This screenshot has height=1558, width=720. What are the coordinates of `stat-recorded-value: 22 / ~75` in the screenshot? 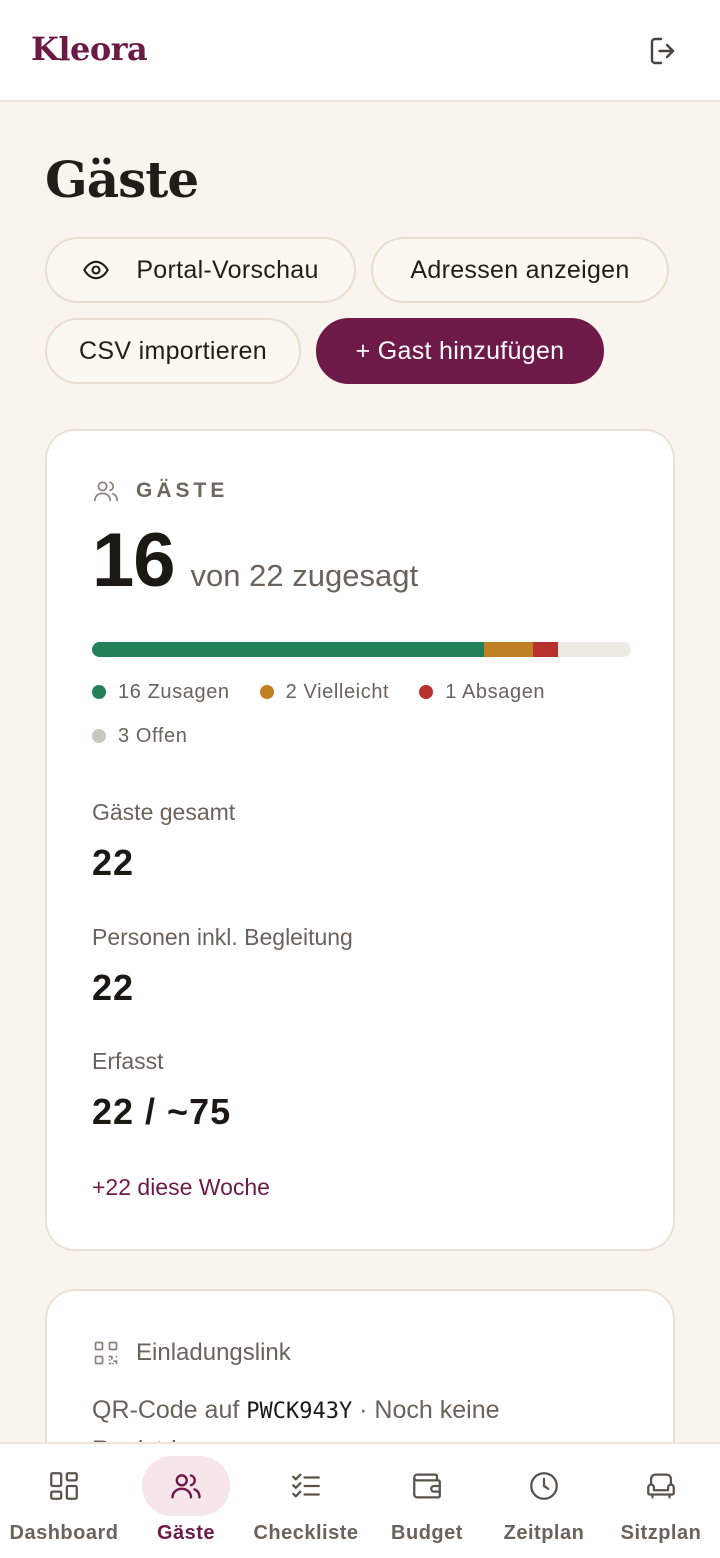 It's located at (162, 1111).